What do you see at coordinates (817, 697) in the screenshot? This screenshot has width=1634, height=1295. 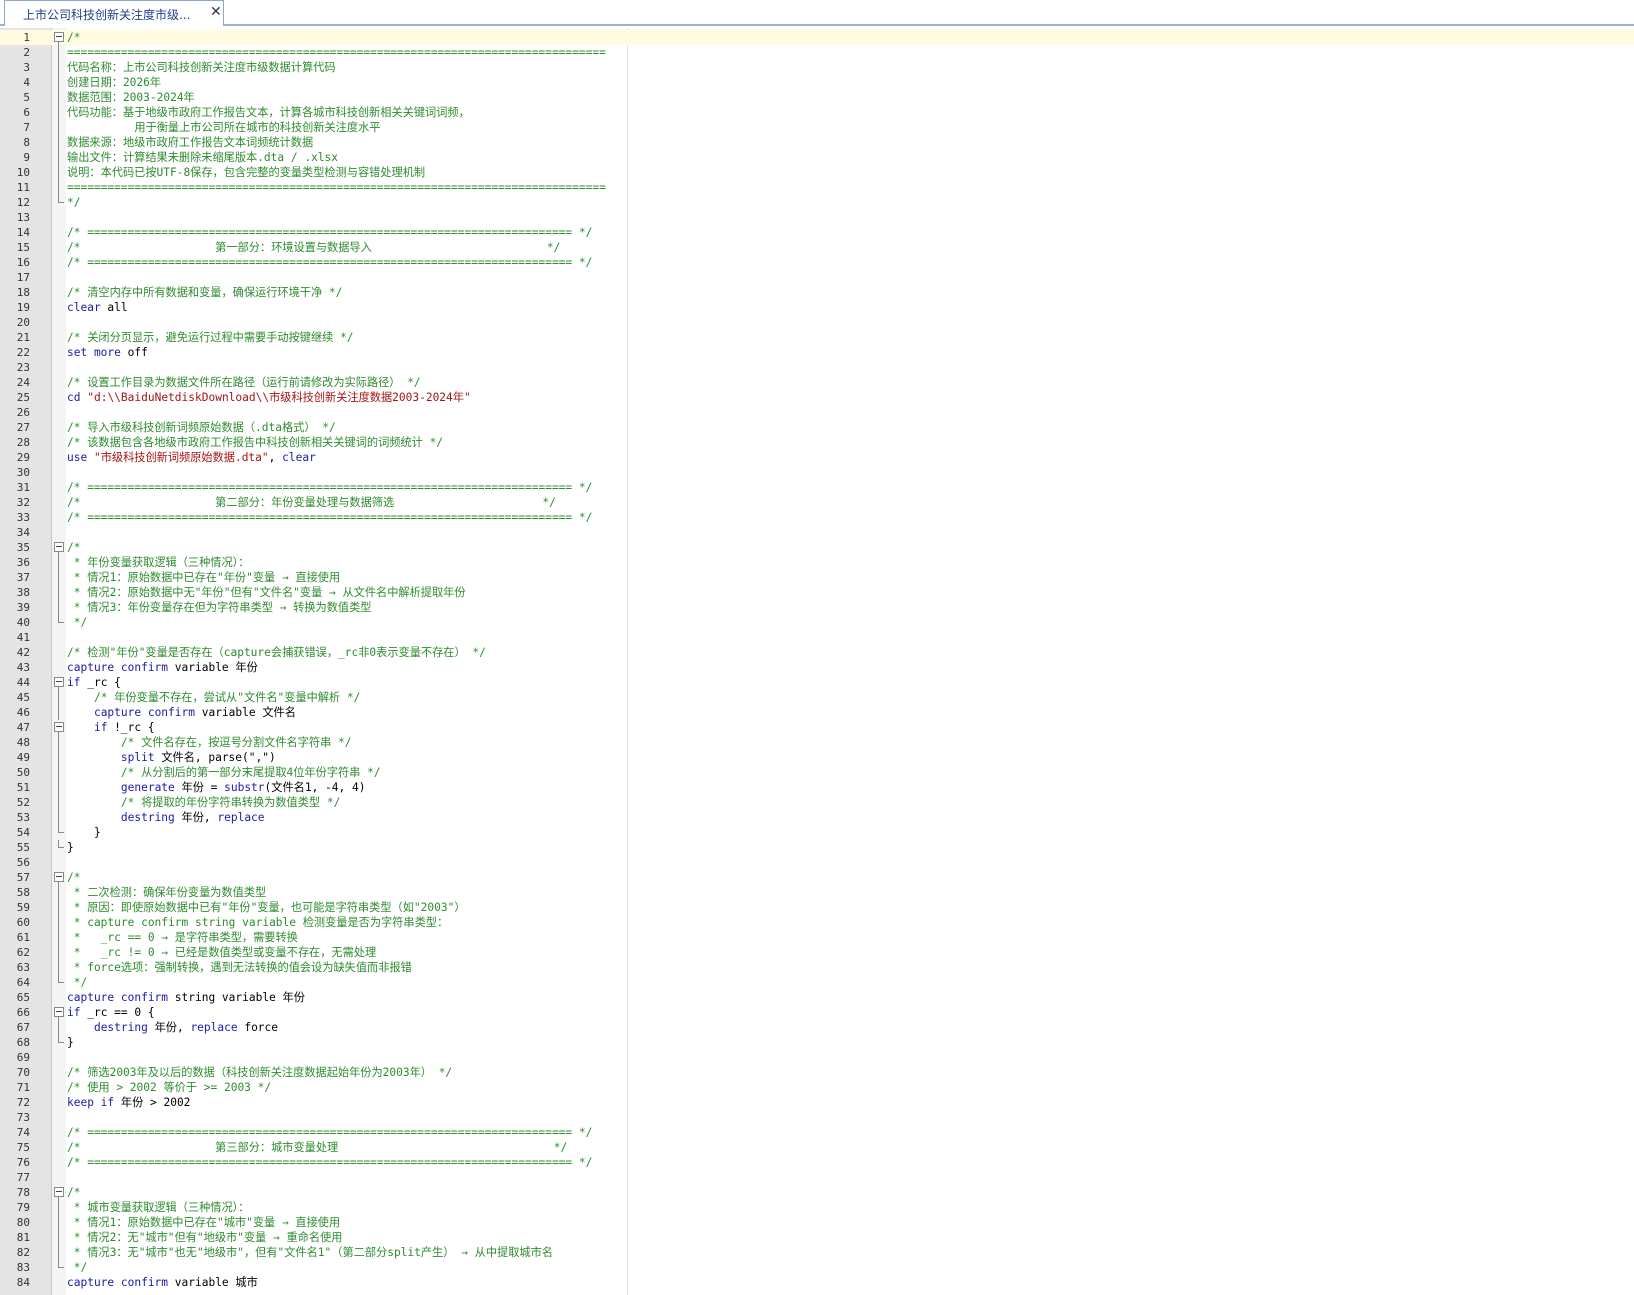 I see `code-line: 45 /* 年份变量不存在，尝试从"文件名"变量中解析 */` at bounding box center [817, 697].